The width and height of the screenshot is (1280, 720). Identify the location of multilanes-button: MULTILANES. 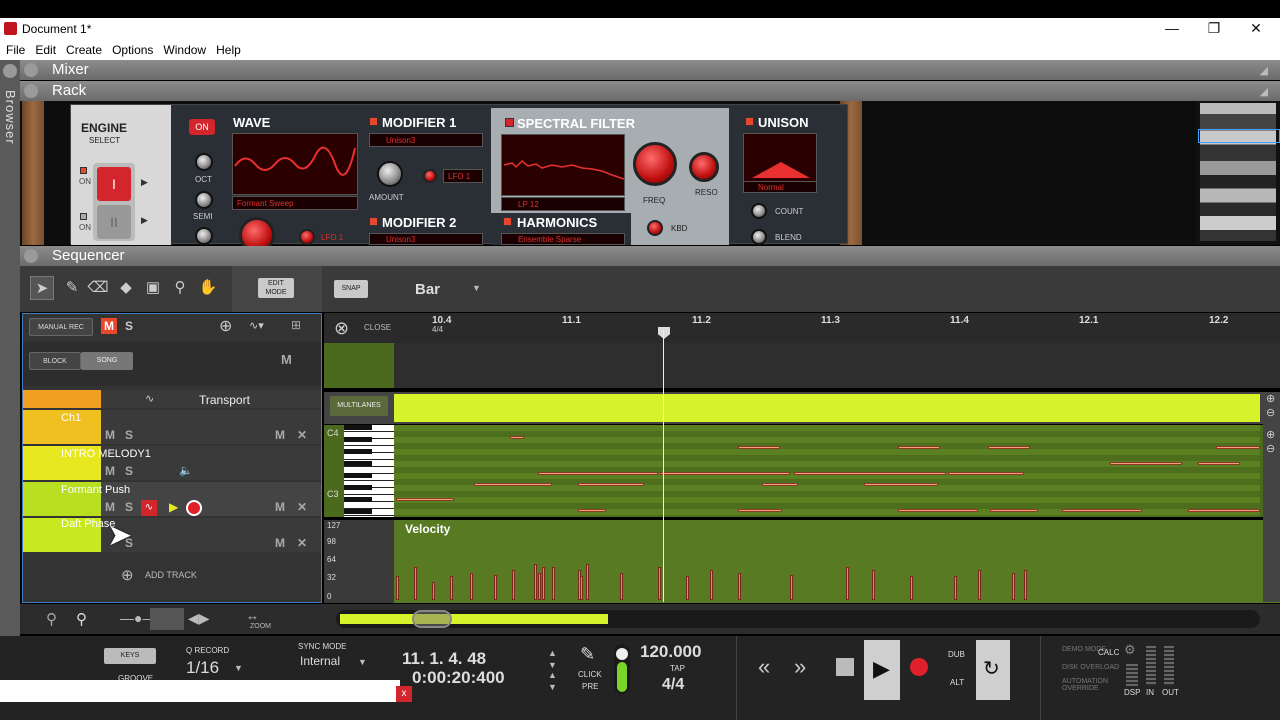
(359, 406).